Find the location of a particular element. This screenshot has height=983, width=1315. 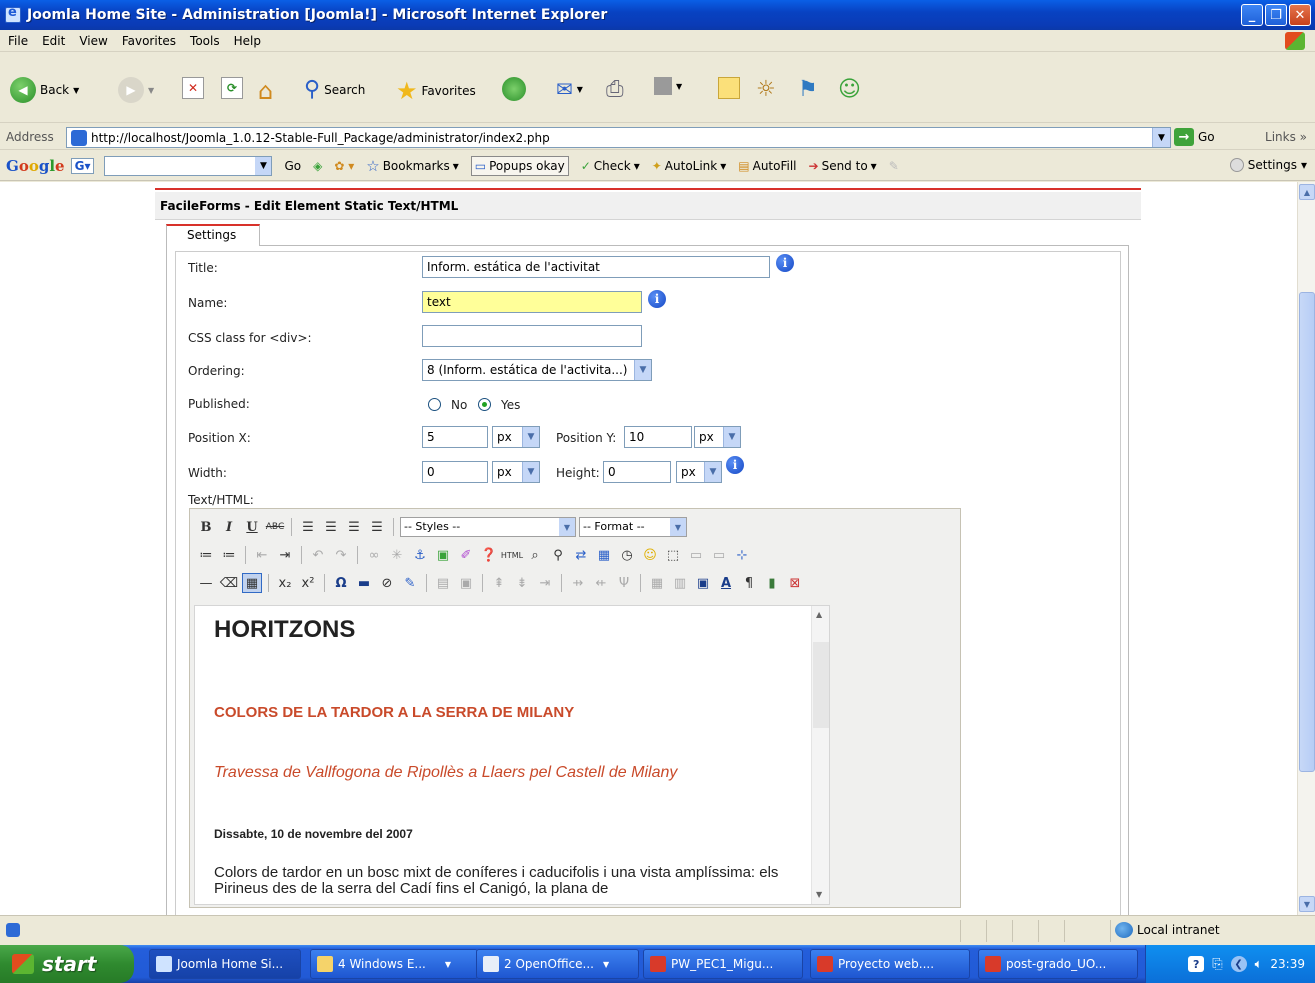

clock: 23:39 is located at coordinates (1287, 964).